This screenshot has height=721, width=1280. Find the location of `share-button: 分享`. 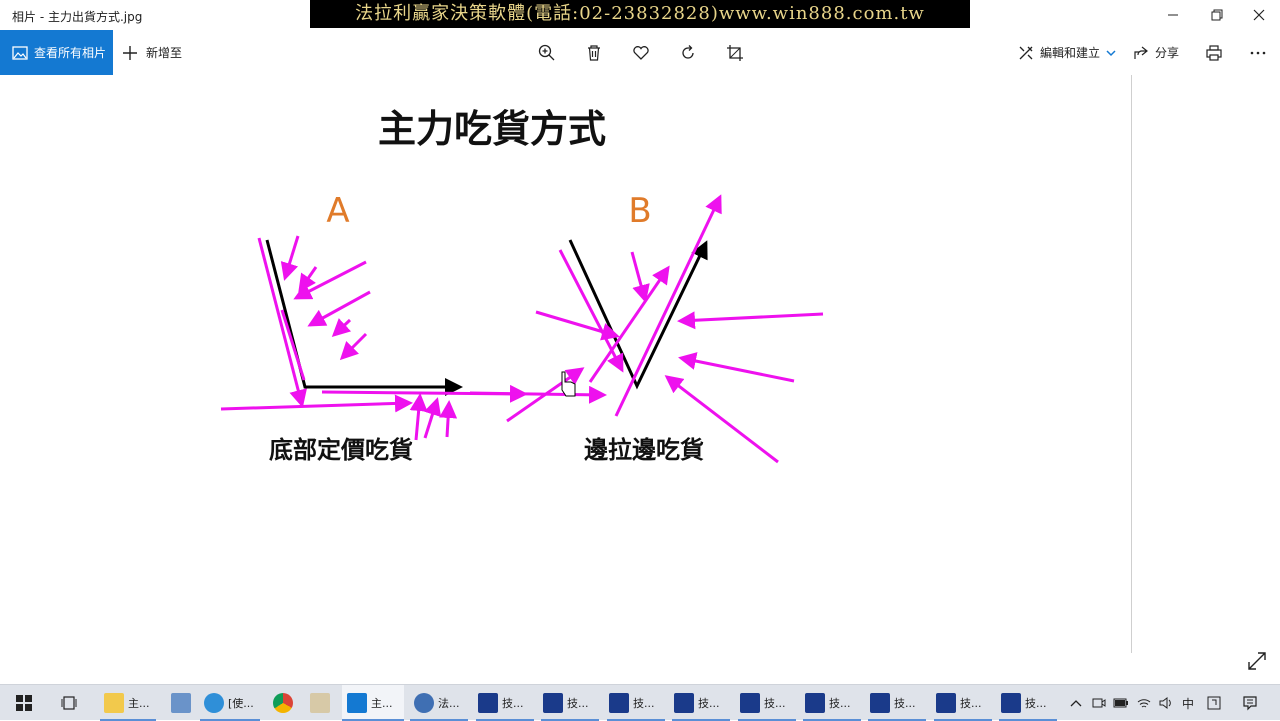

share-button: 分享 is located at coordinates (1156, 52).